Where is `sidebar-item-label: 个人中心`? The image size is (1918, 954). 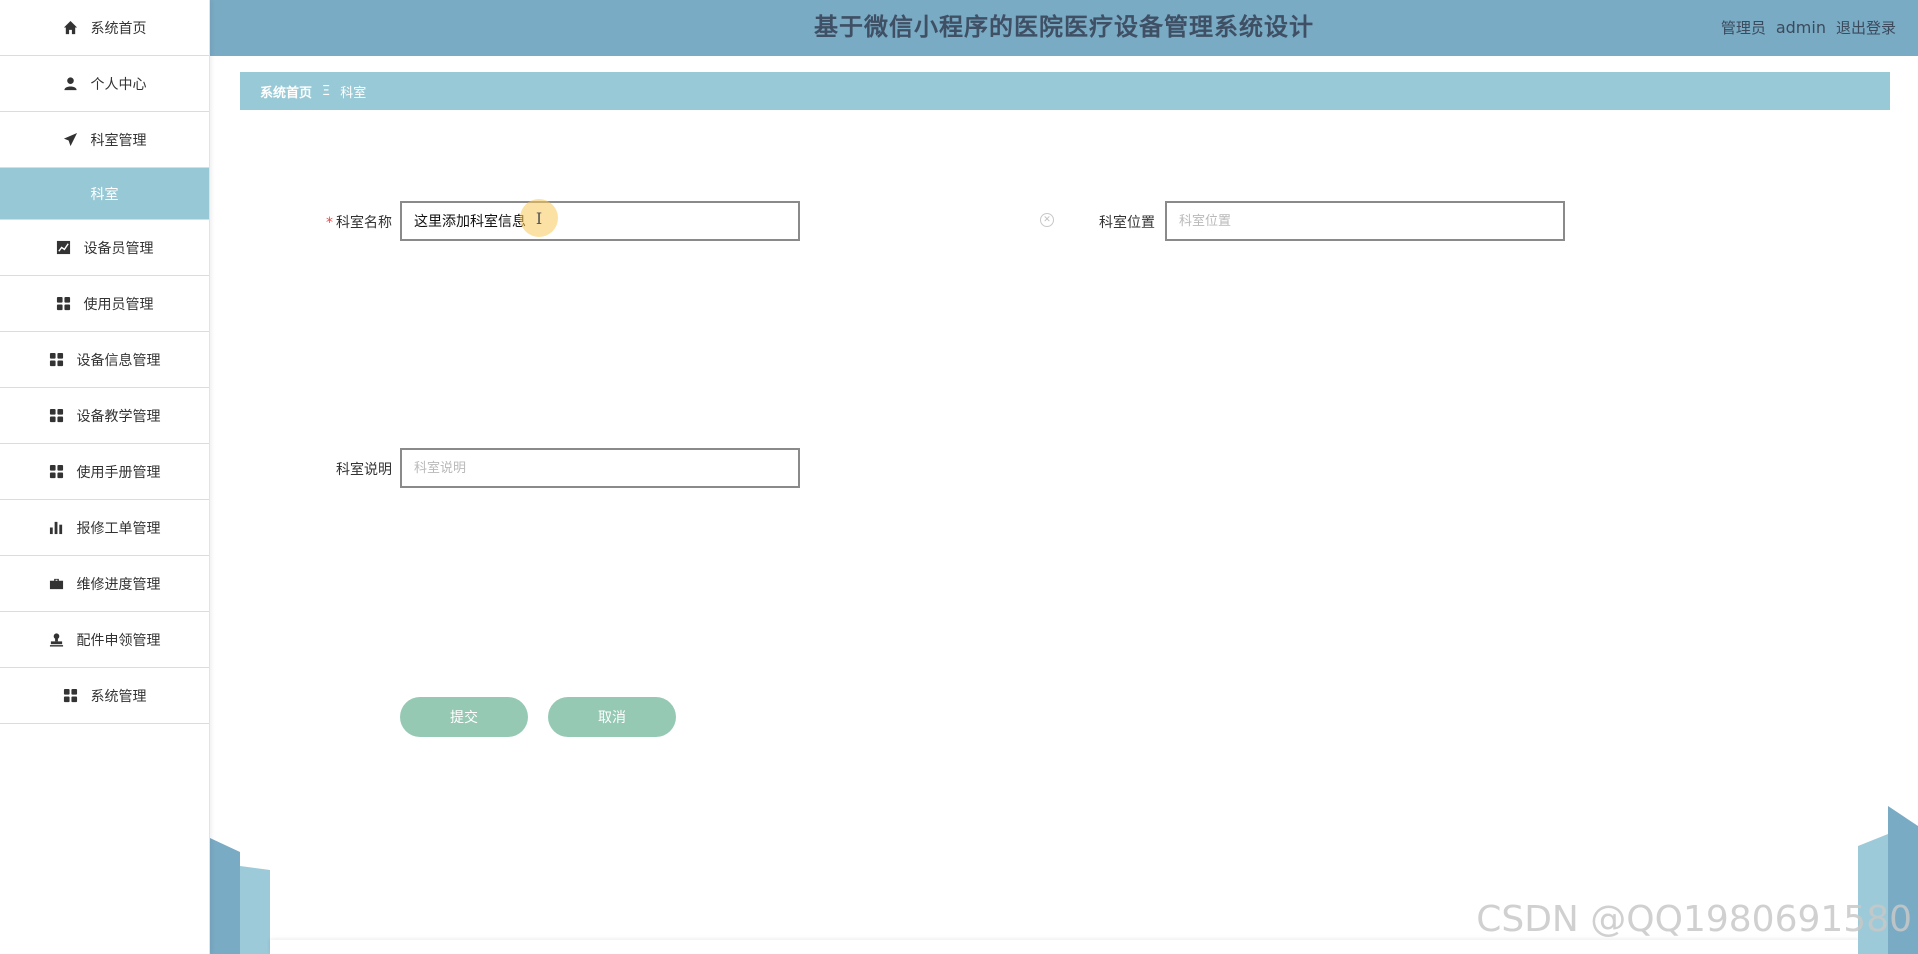 sidebar-item-label: 个人中心 is located at coordinates (118, 84).